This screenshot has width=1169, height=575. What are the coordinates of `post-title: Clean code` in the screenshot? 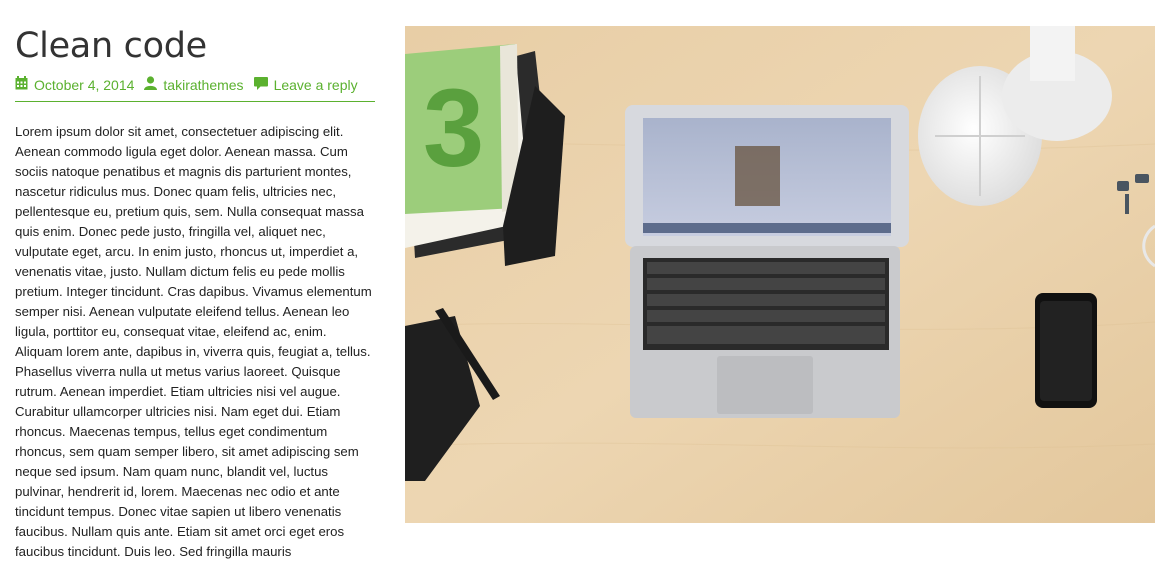 It's located at (195, 46).